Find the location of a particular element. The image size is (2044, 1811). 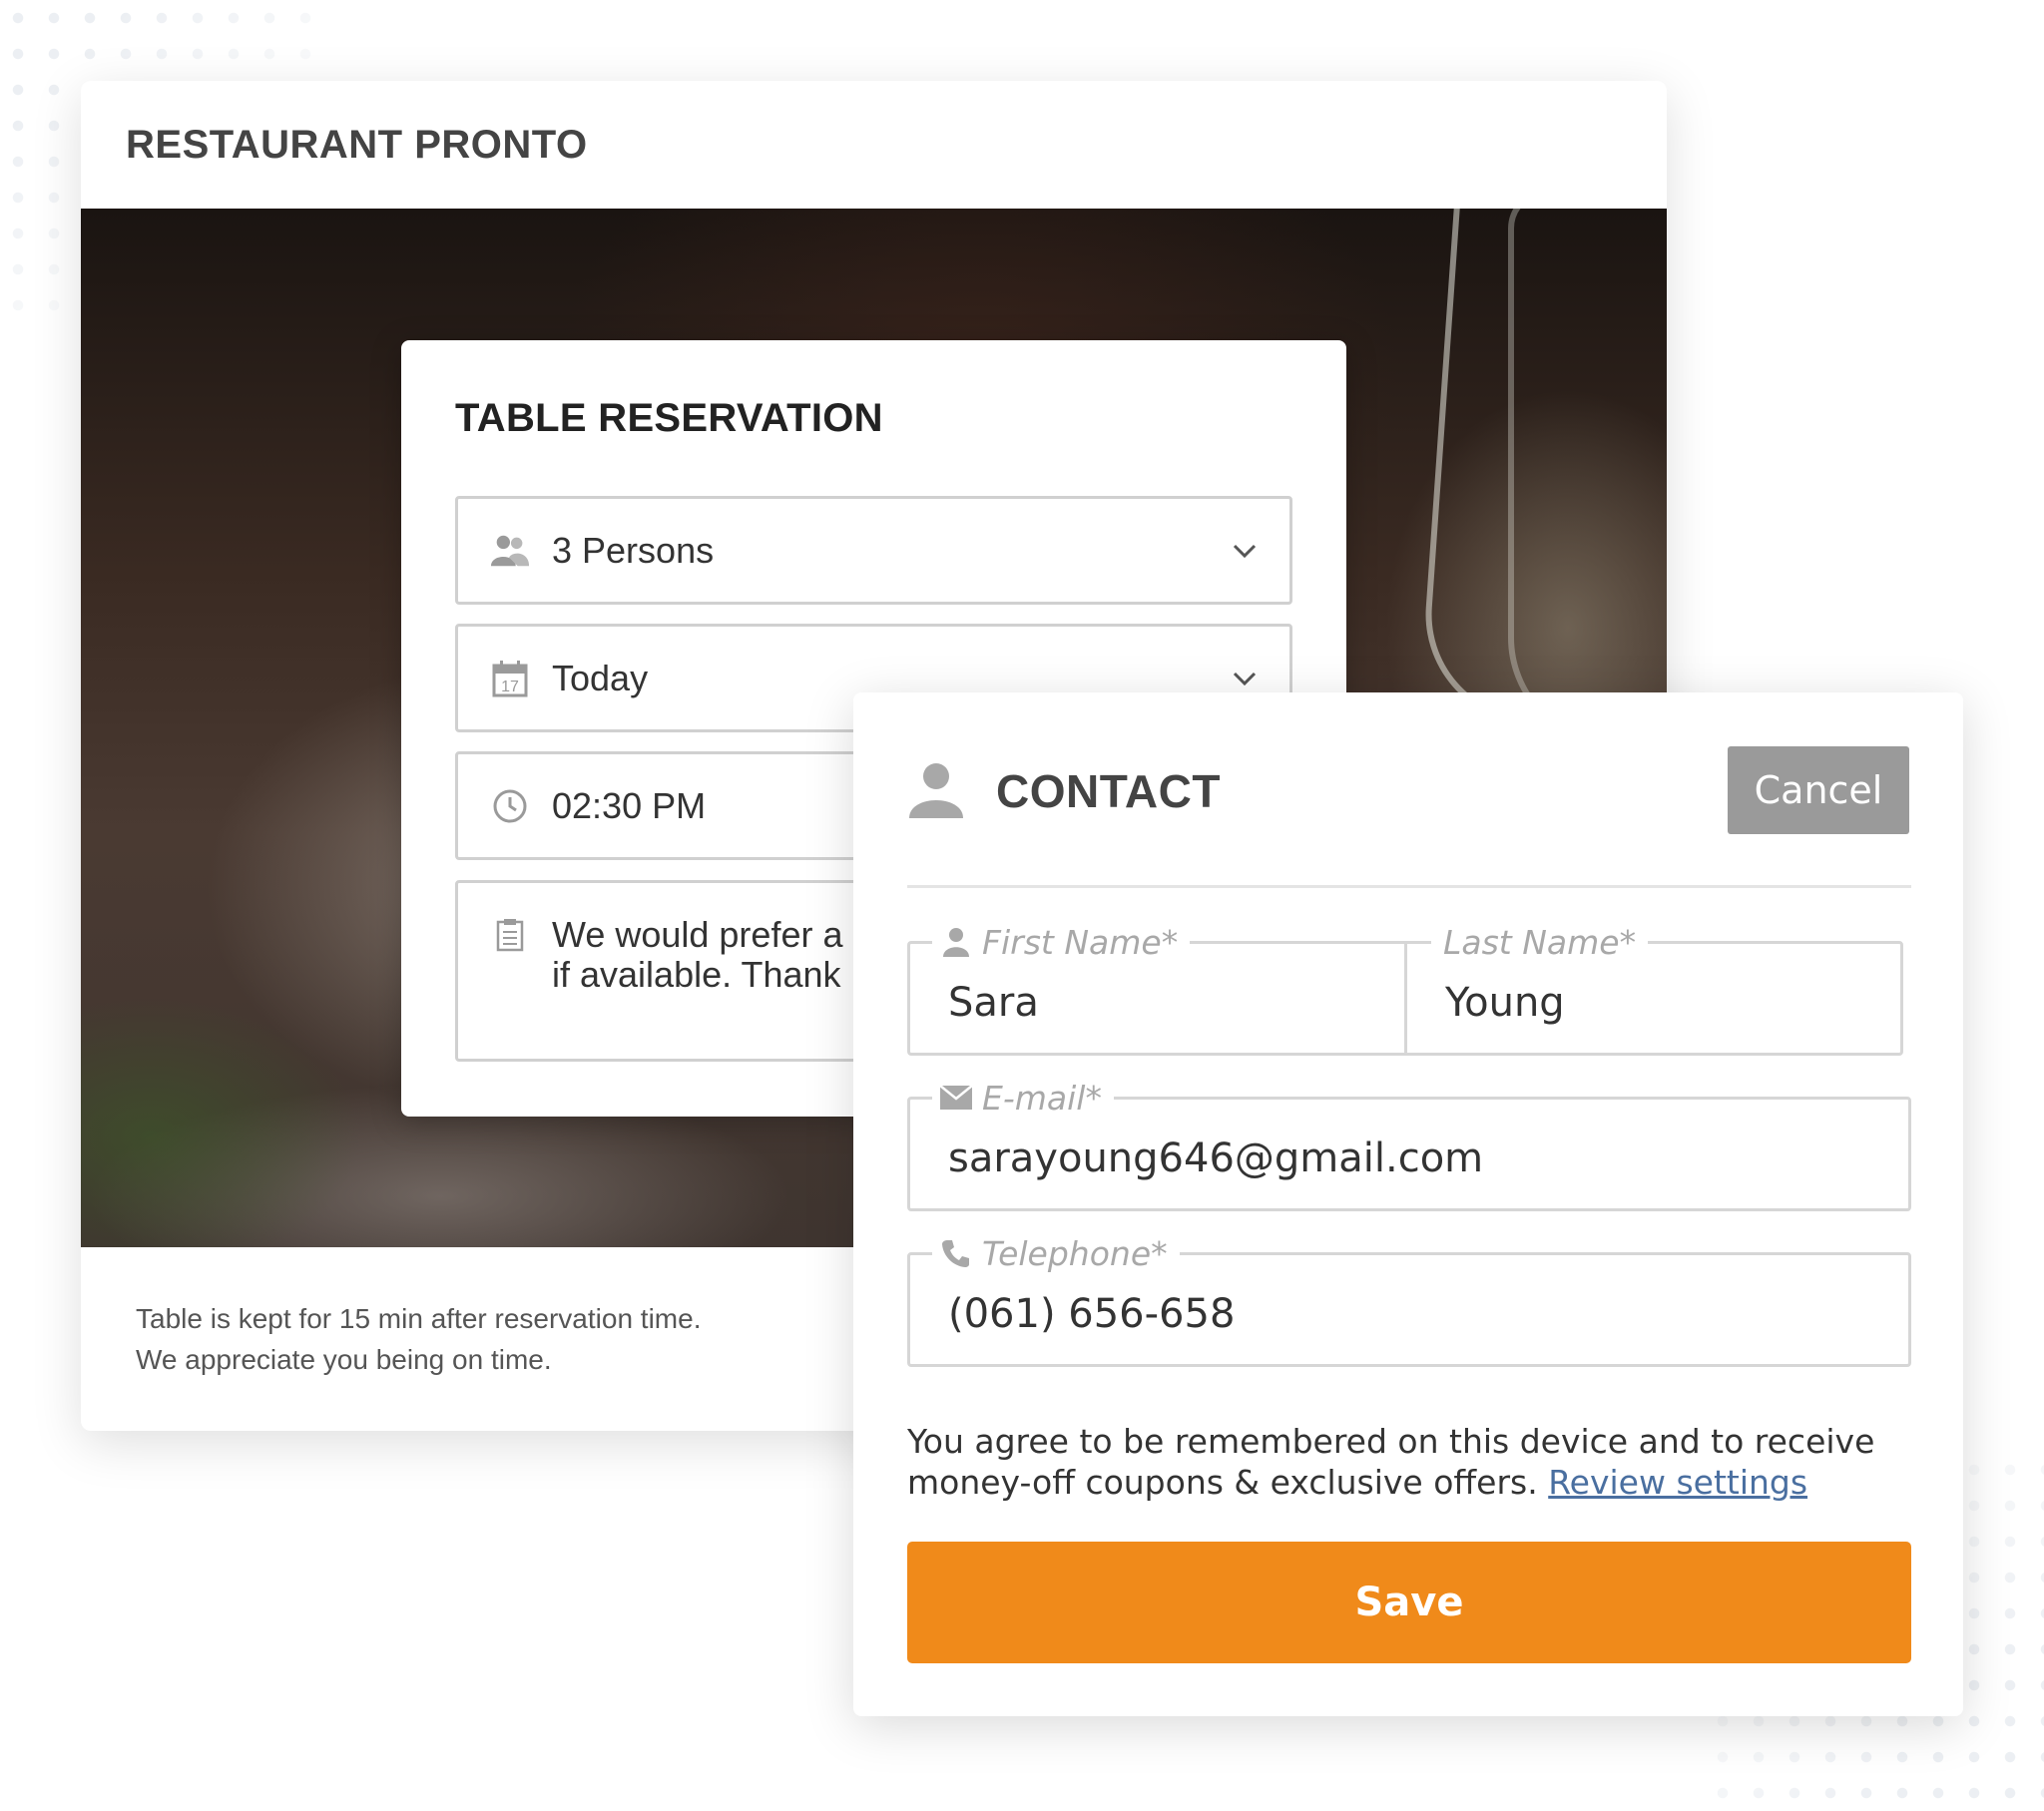

first-name-label: First Name* is located at coordinates (1061, 942).